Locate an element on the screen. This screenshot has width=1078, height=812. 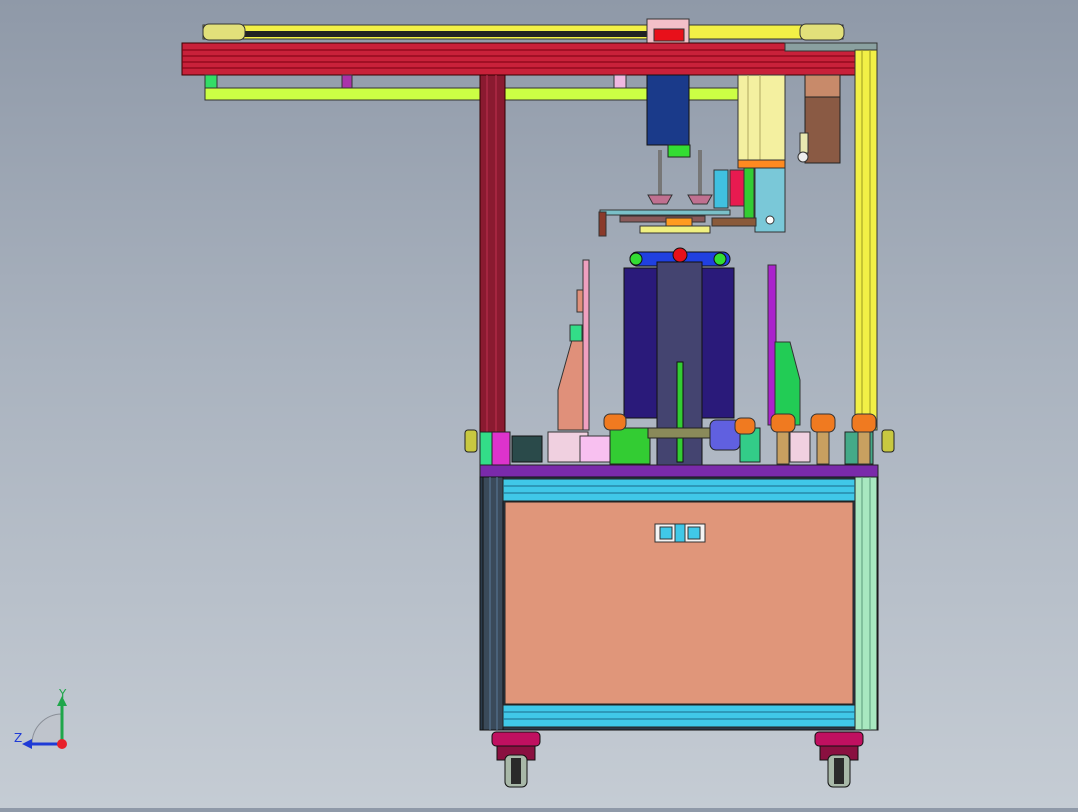
suction-cup-left is located at coordinates (660, 177).